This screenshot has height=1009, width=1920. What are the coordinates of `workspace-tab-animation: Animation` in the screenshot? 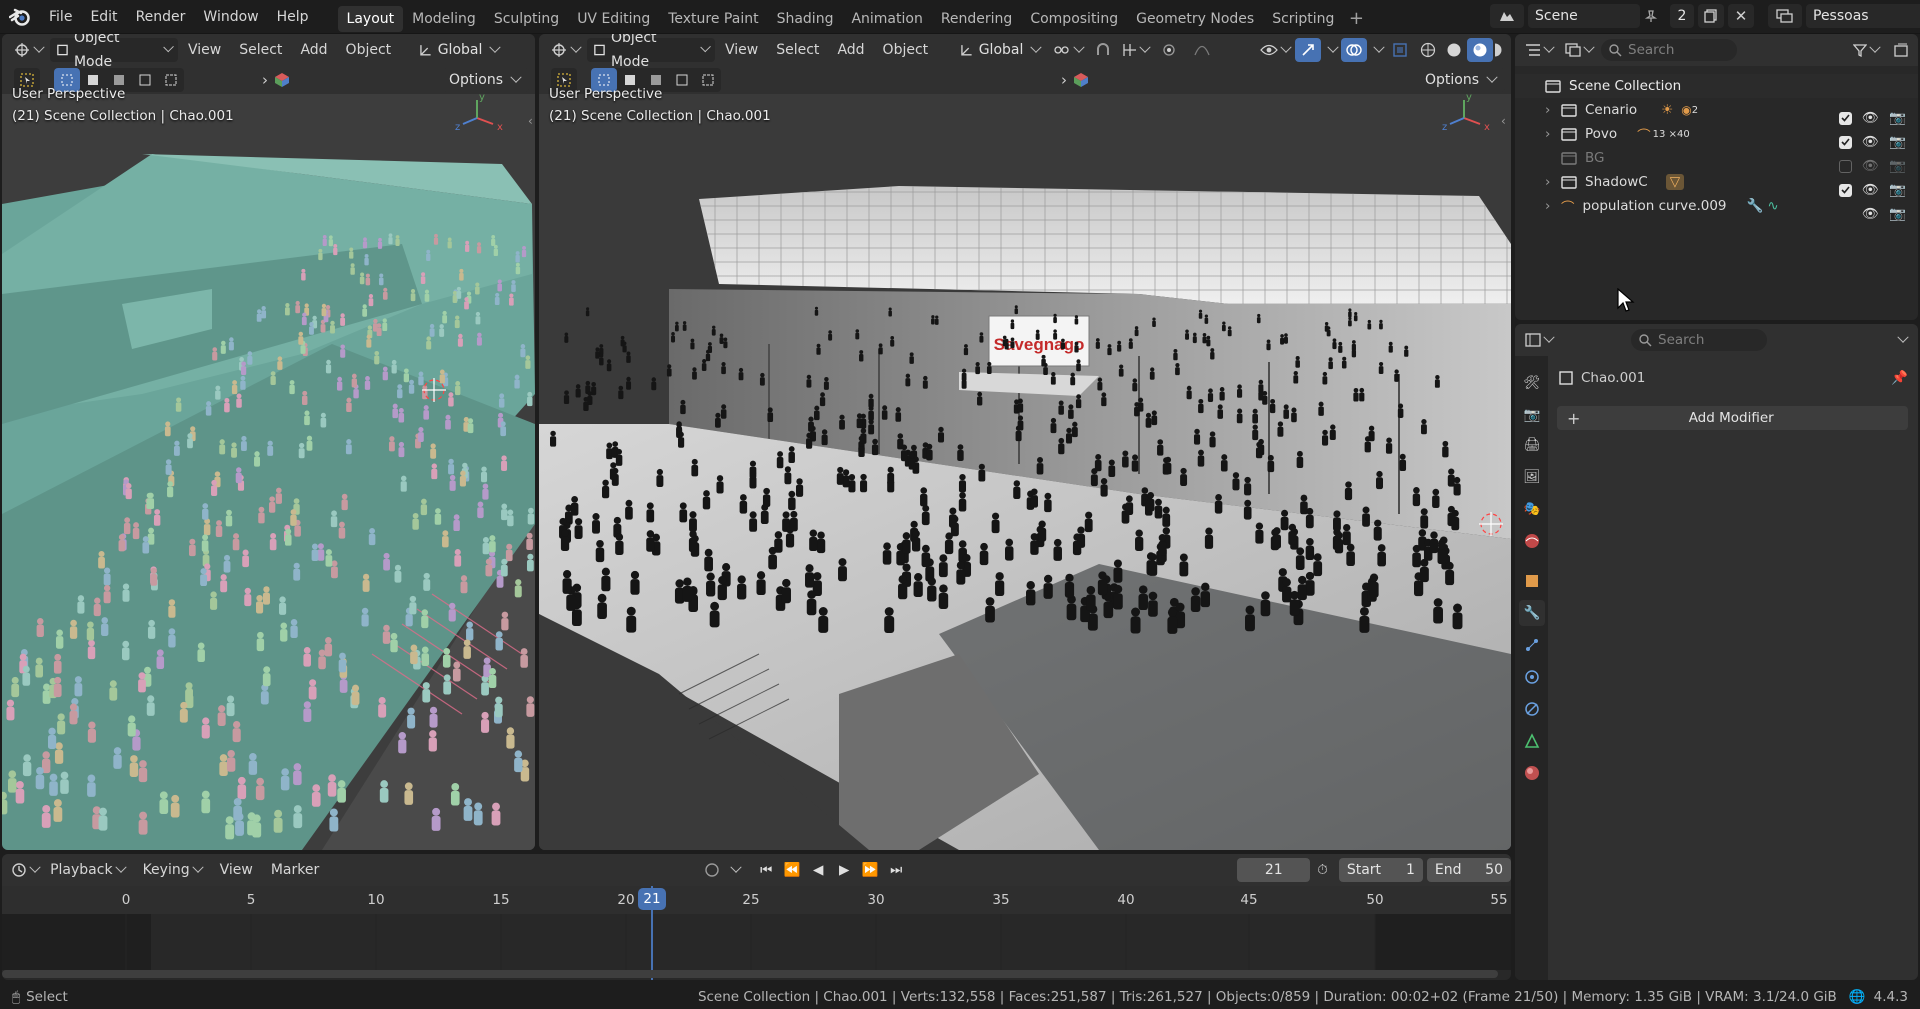 It's located at (886, 19).